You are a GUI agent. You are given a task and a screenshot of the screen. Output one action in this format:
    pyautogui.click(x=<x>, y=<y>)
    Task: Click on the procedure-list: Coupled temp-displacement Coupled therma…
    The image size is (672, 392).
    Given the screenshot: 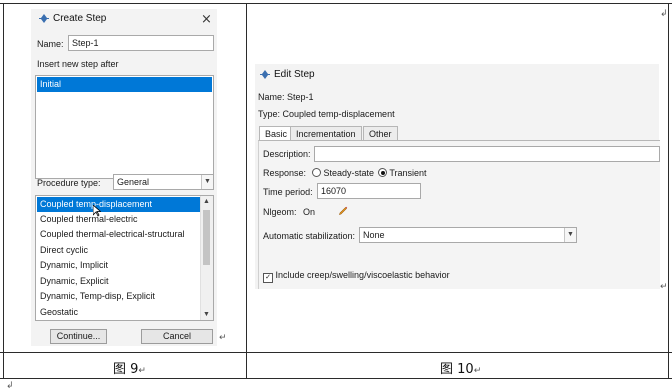 What is the action you would take?
    pyautogui.click(x=124, y=258)
    